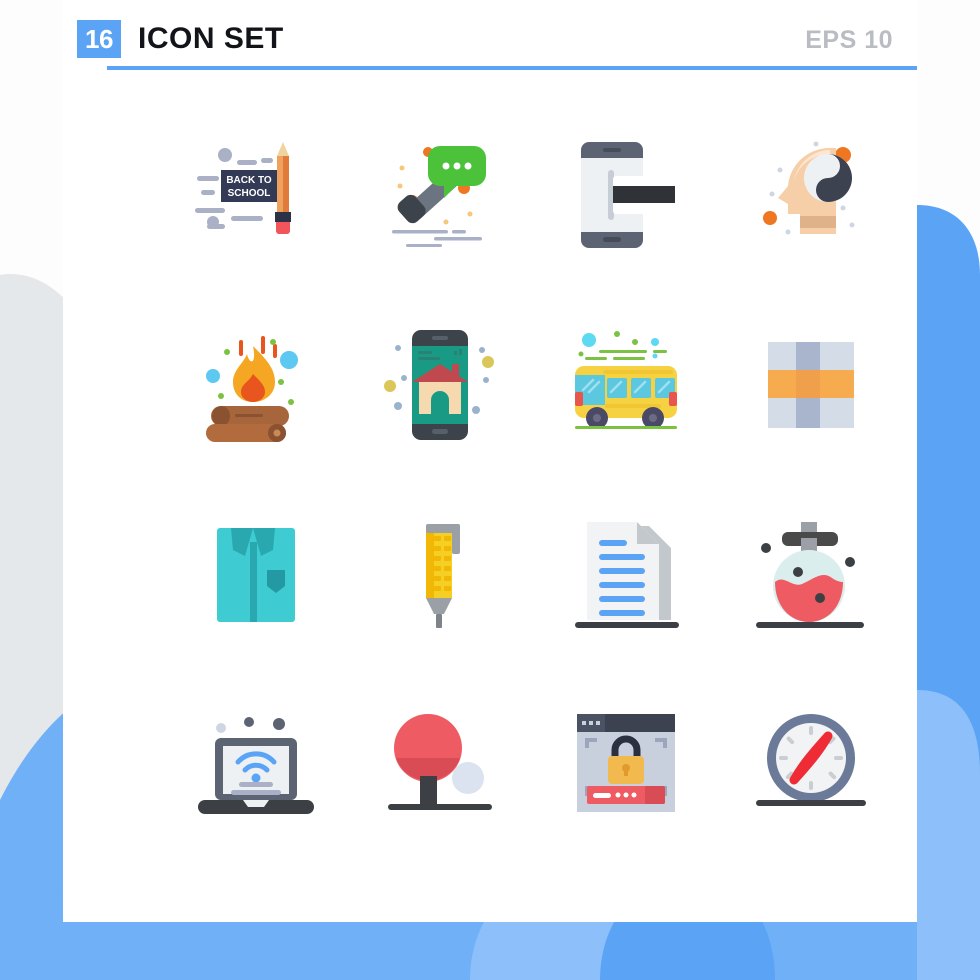  Describe the element at coordinates (467, 778) in the screenshot. I see `ping-pong-ball` at that location.